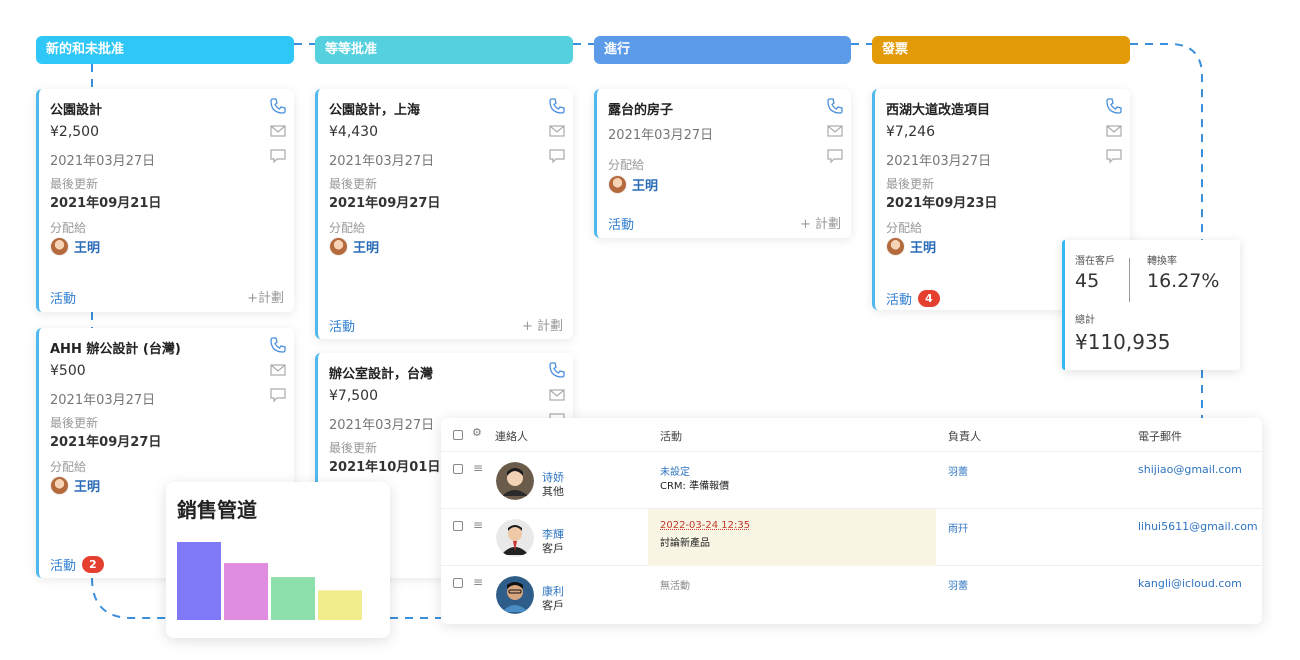 This screenshot has width=1300, height=660. Describe the element at coordinates (675, 470) in the screenshot. I see `activity-status: 未設定` at that location.